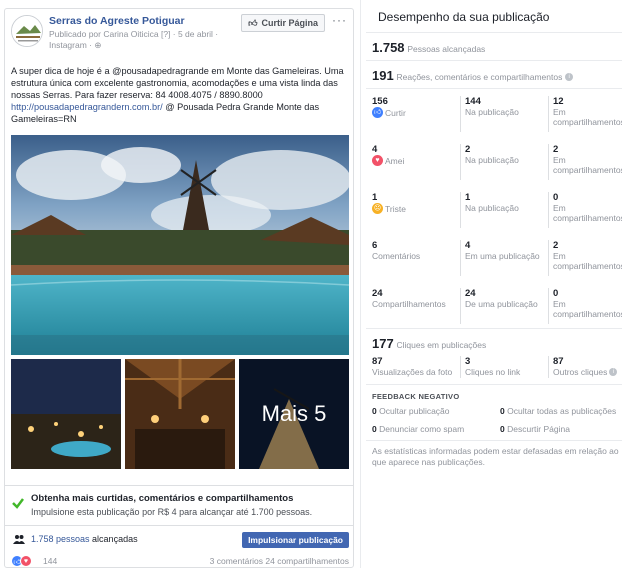  Describe the element at coordinates (377, 160) in the screenshot. I see `love-icon: ♥` at that location.